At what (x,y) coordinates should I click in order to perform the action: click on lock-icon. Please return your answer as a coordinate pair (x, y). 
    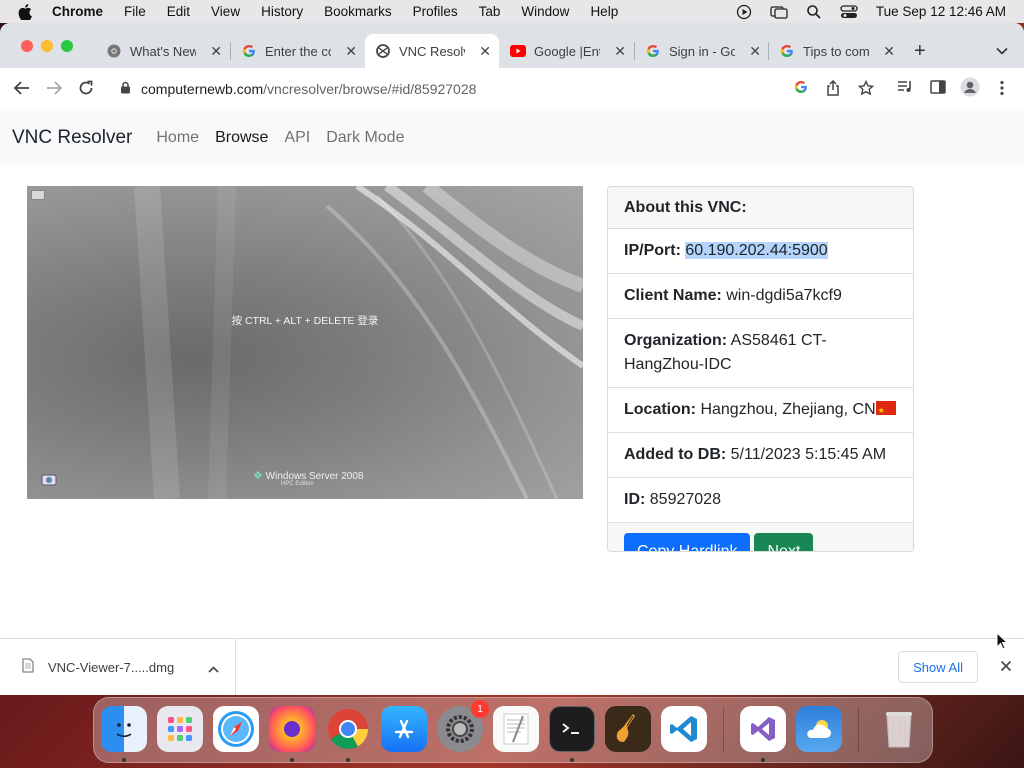
    Looking at the image, I should click on (125, 89).